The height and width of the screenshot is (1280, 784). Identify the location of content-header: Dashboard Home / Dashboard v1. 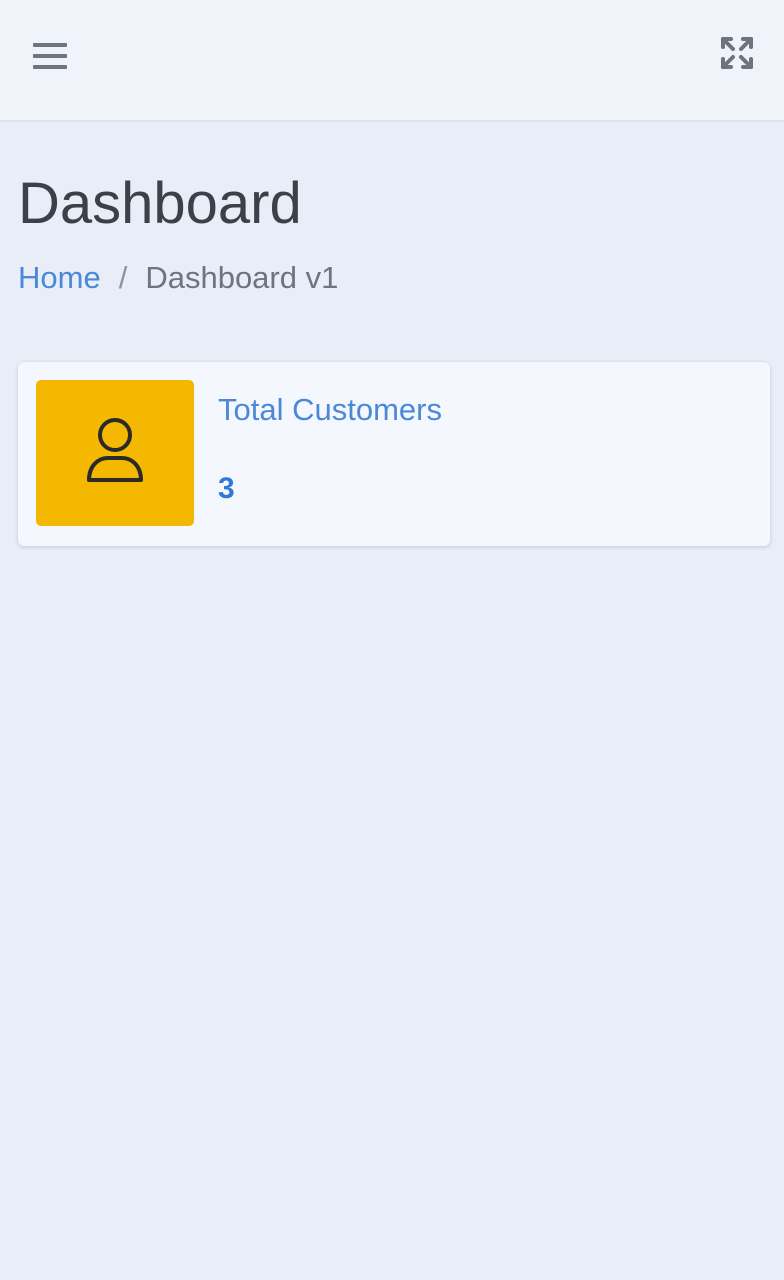
(392, 230).